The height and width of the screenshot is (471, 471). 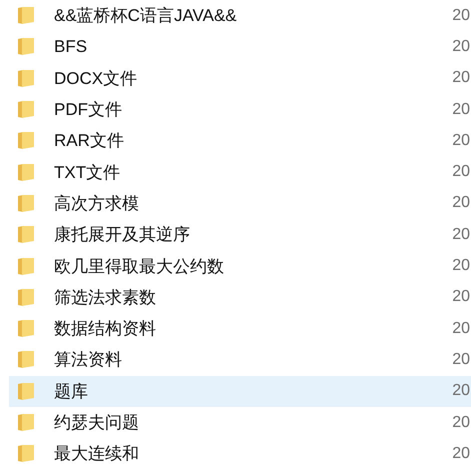 I want to click on folder-row: &&蓝桥杯C语言JAVA&& 20, so click(x=240, y=16).